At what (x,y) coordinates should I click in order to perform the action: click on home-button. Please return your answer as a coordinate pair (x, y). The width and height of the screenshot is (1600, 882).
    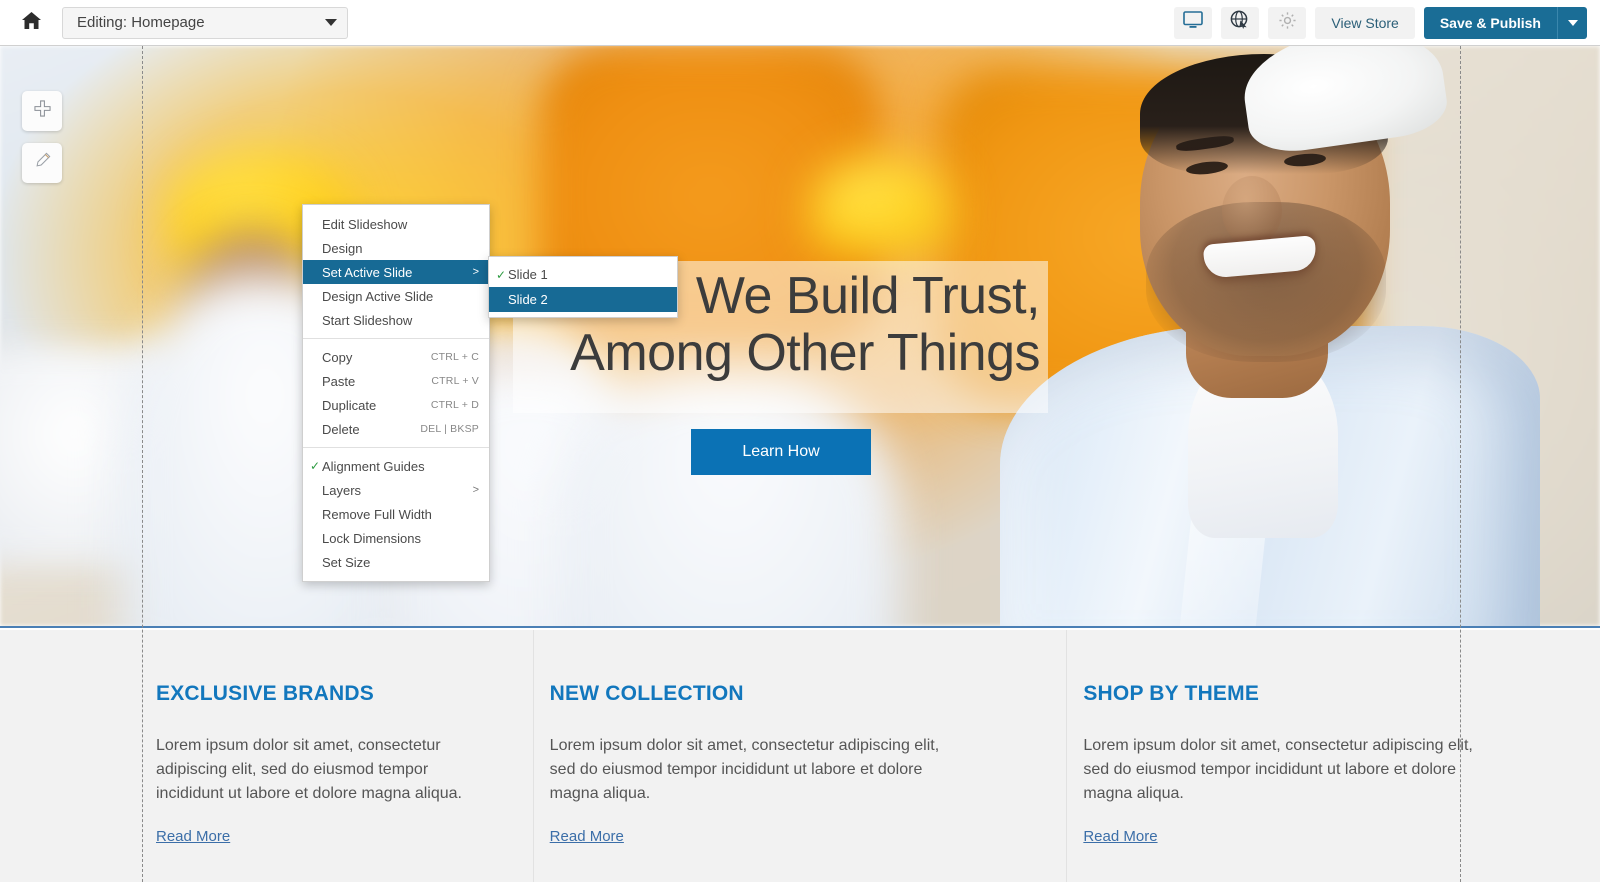
    Looking at the image, I should click on (31, 23).